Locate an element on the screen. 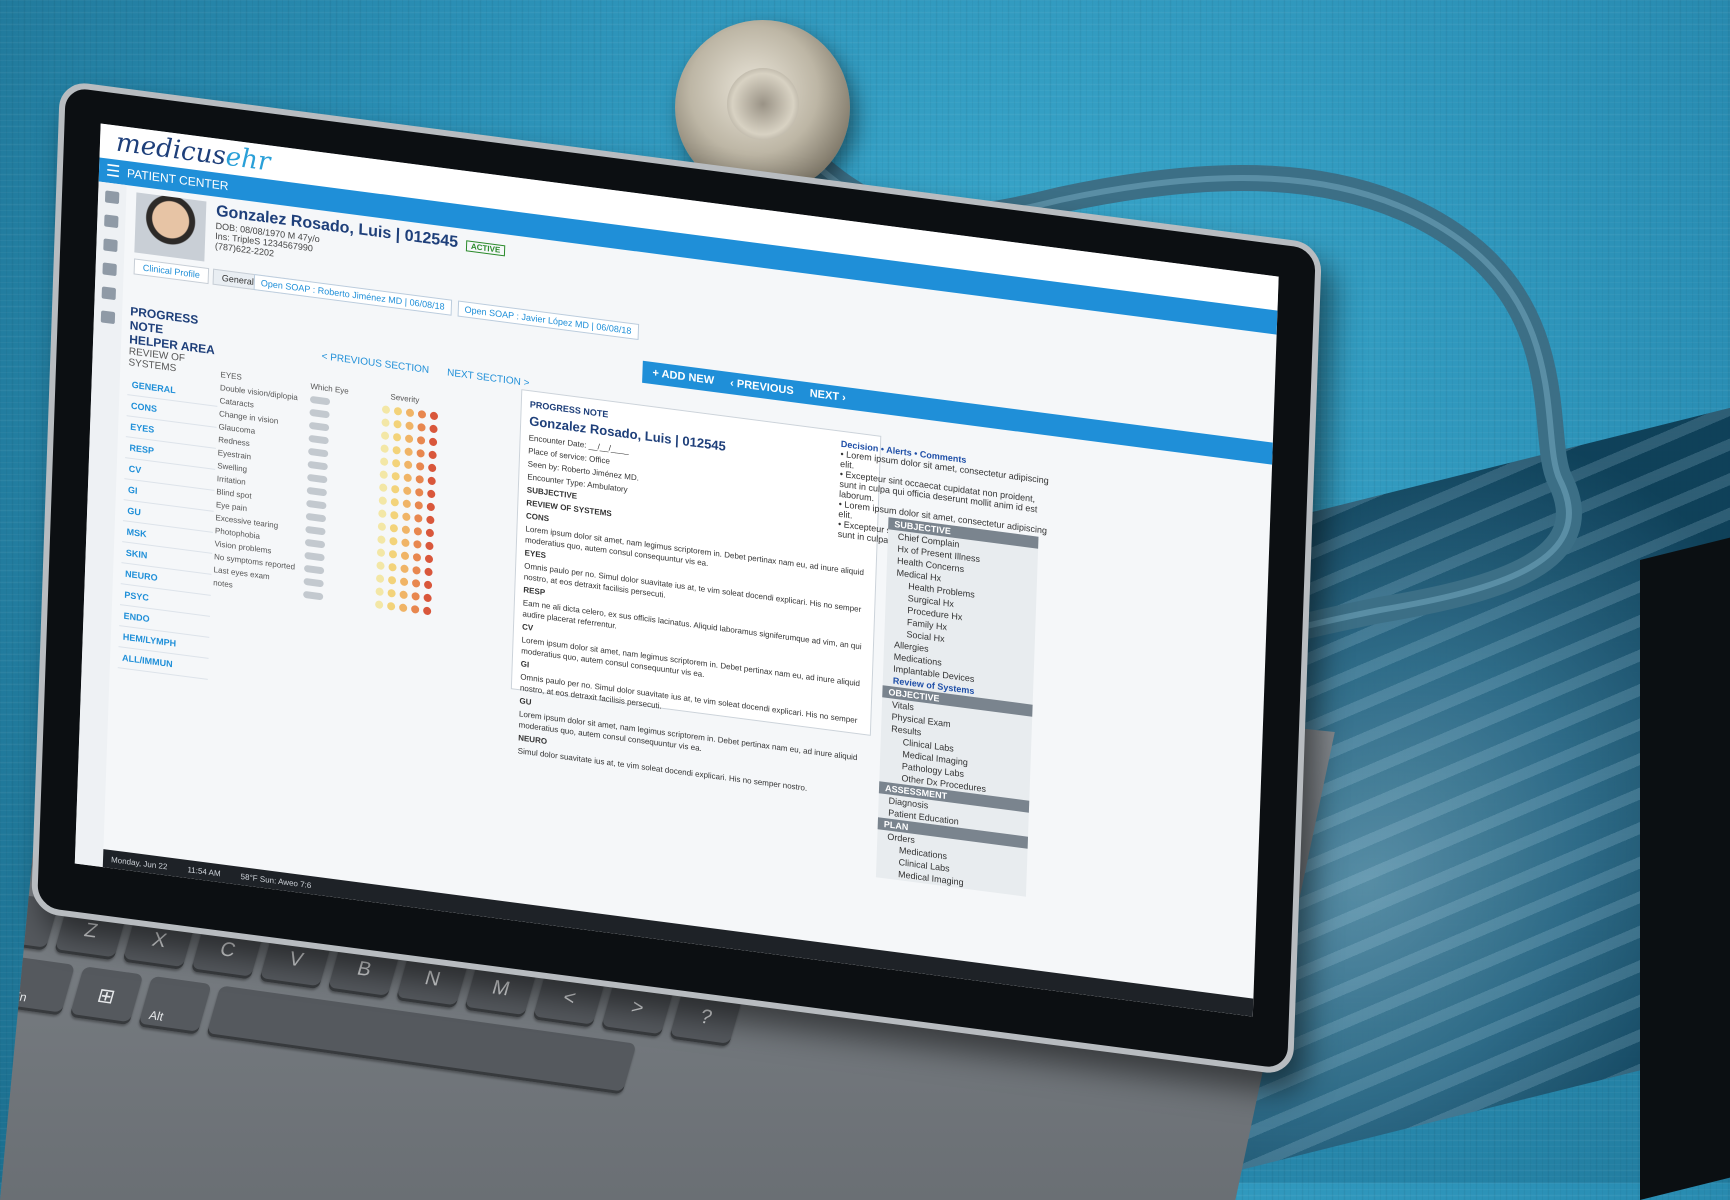  add-new-button: + ADD NEW is located at coordinates (683, 377).